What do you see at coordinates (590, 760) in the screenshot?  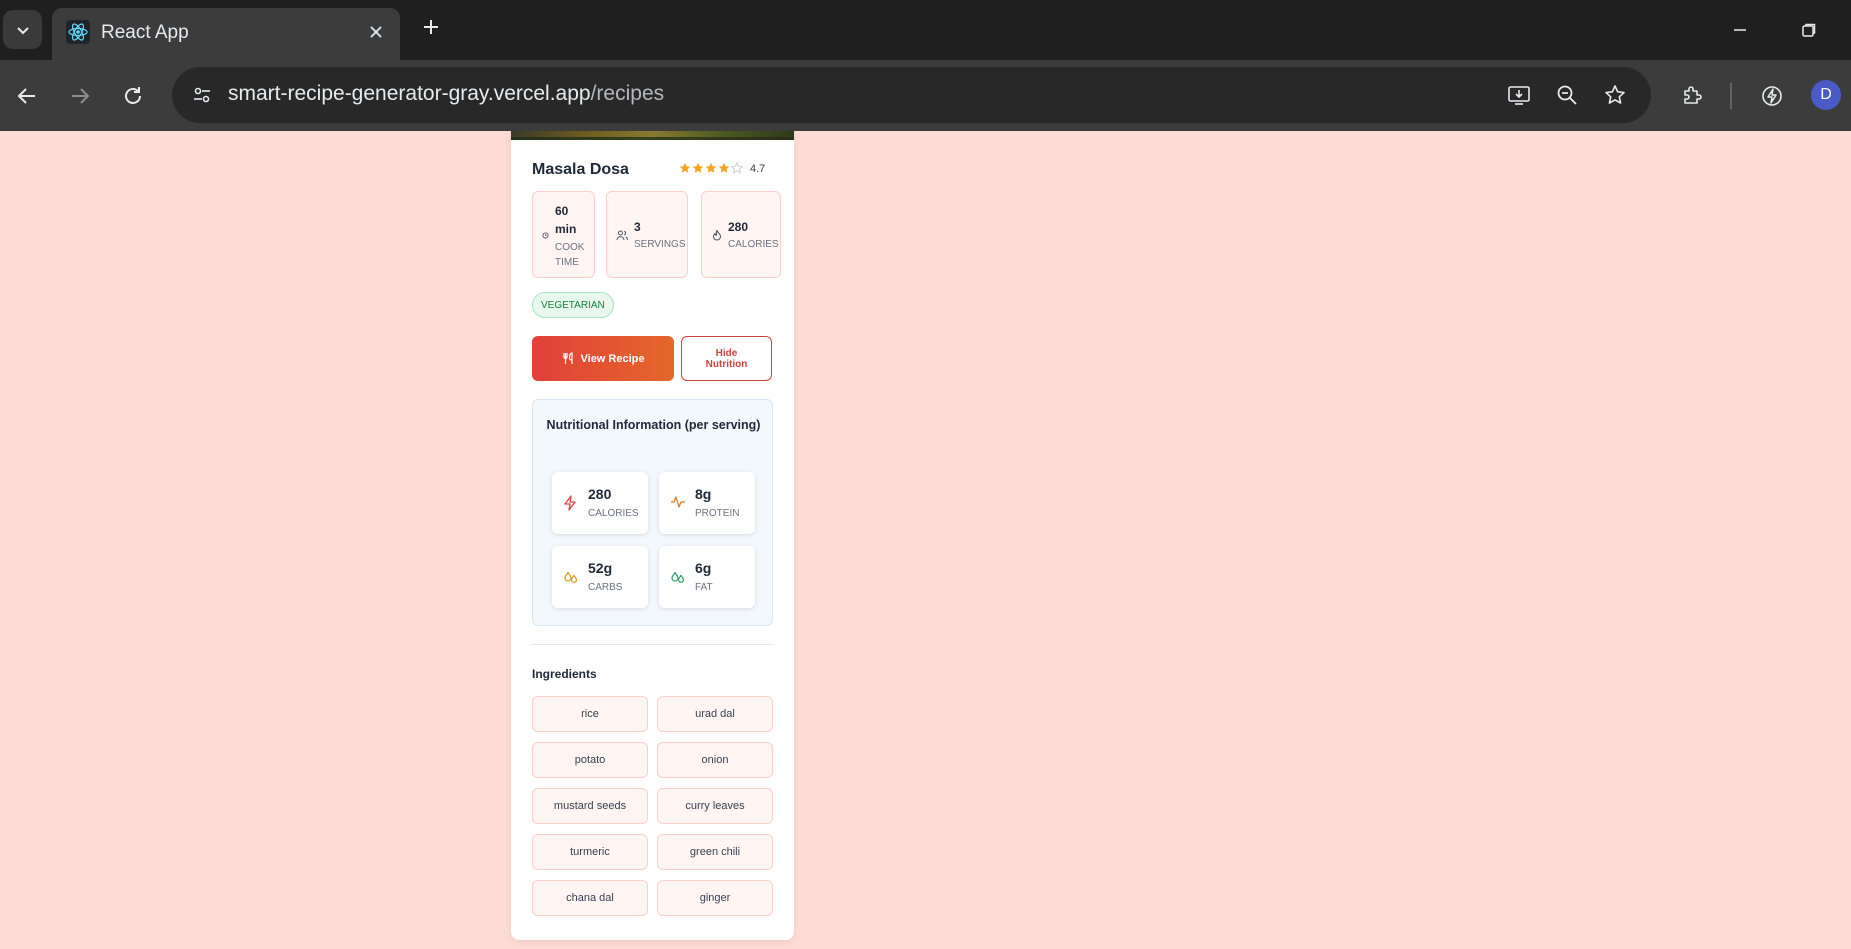 I see `ingredient-chip: potato` at bounding box center [590, 760].